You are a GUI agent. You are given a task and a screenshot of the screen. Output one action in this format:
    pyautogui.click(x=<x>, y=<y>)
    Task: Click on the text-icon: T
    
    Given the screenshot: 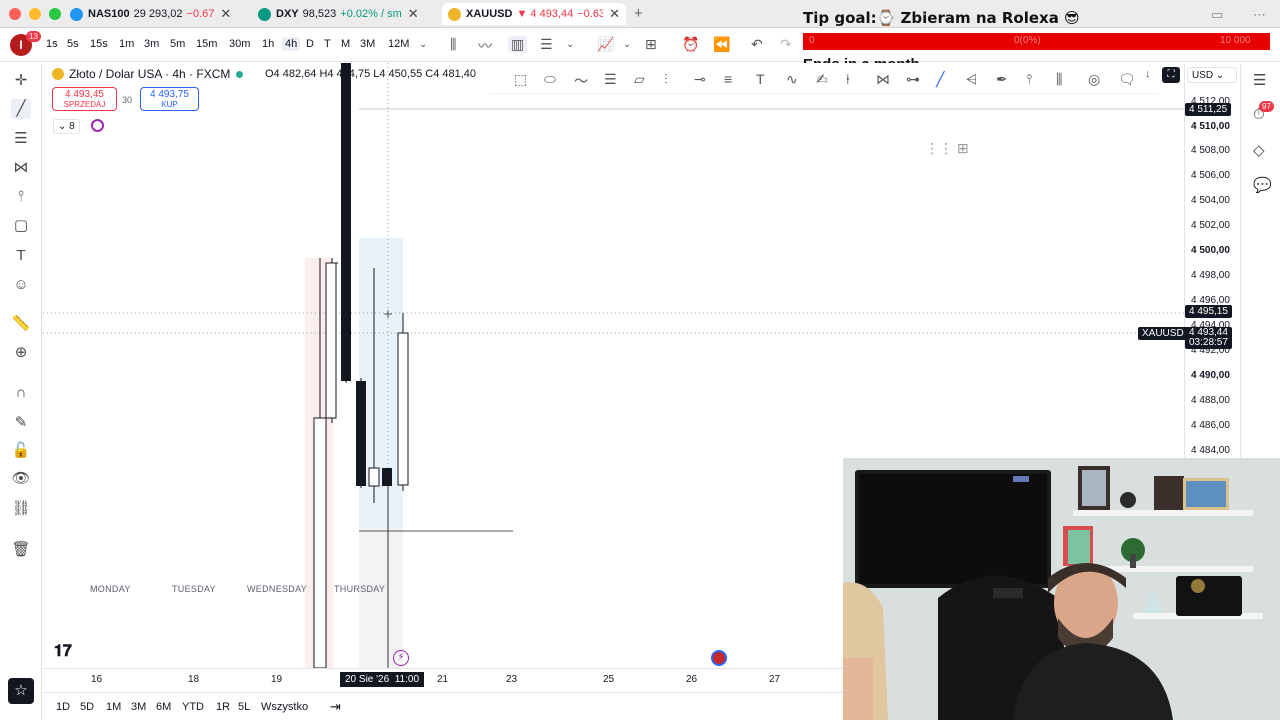 What is the action you would take?
    pyautogui.click(x=760, y=79)
    